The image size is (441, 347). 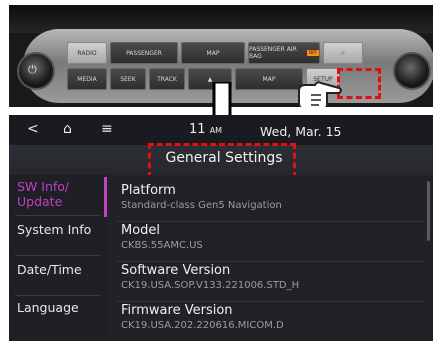 I want to click on item-value: CKBS.55AMC.US, so click(x=162, y=245).